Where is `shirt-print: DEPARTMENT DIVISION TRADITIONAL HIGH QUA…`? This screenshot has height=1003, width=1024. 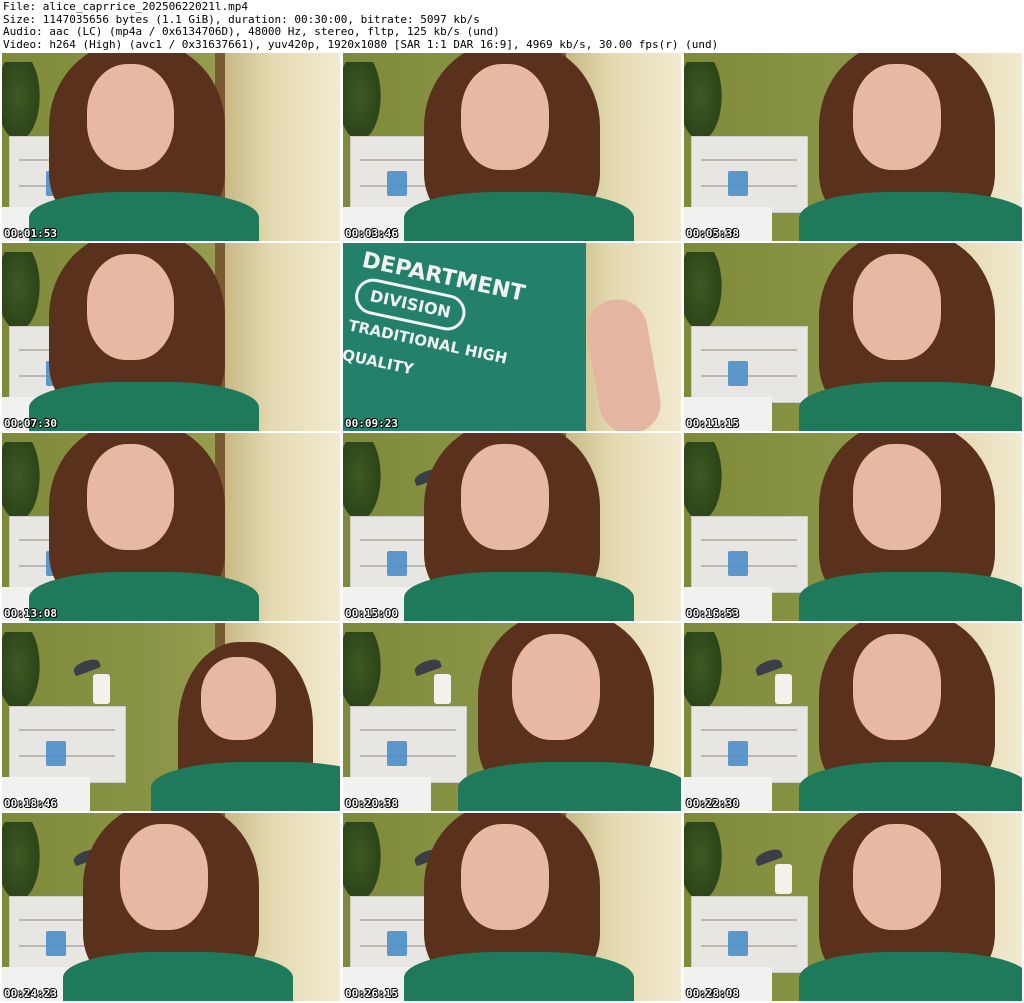 shirt-print: DEPARTMENT DIVISION TRADITIONAL HIGH QUA… is located at coordinates (437, 337).